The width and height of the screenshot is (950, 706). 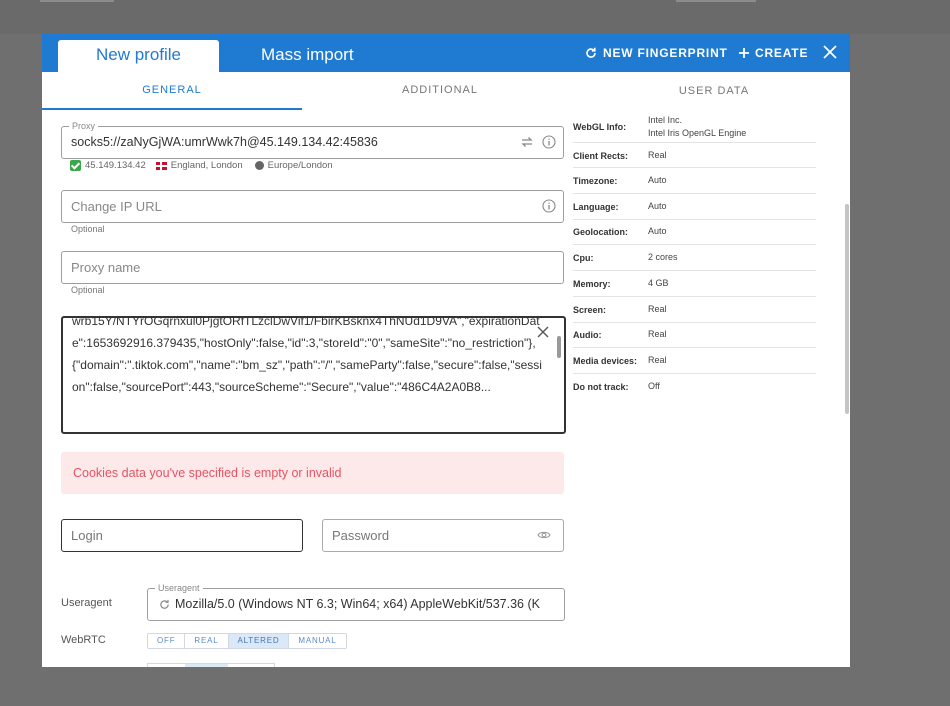 What do you see at coordinates (595, 181) in the screenshot?
I see `fp-key: Timezone:` at bounding box center [595, 181].